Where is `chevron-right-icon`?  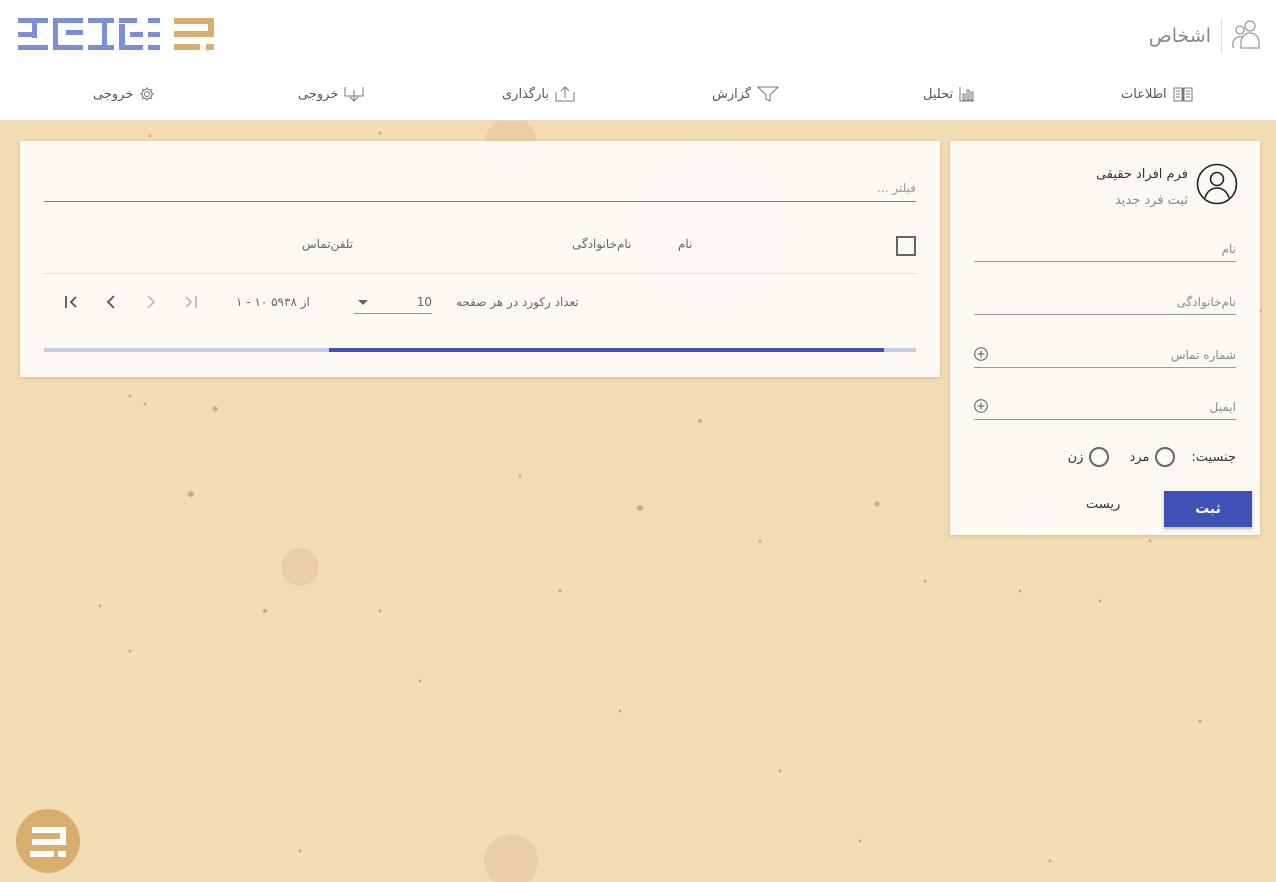 chevron-right-icon is located at coordinates (151, 302).